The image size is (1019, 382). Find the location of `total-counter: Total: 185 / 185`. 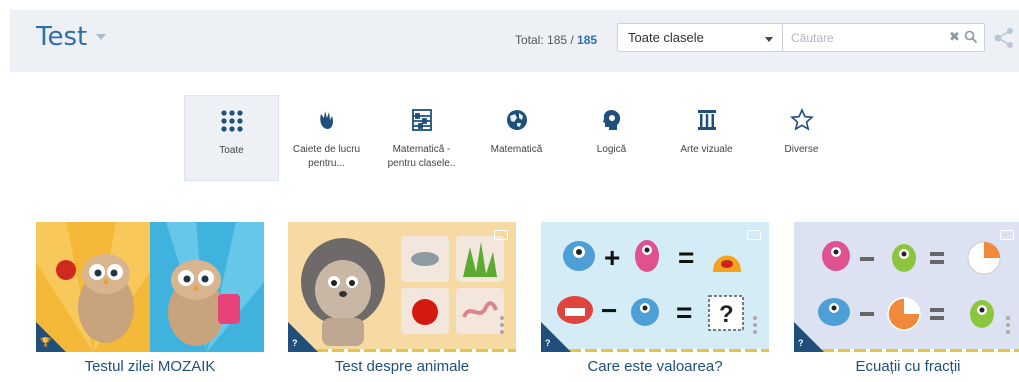

total-counter: Total: 185 / 185 is located at coordinates (556, 40).